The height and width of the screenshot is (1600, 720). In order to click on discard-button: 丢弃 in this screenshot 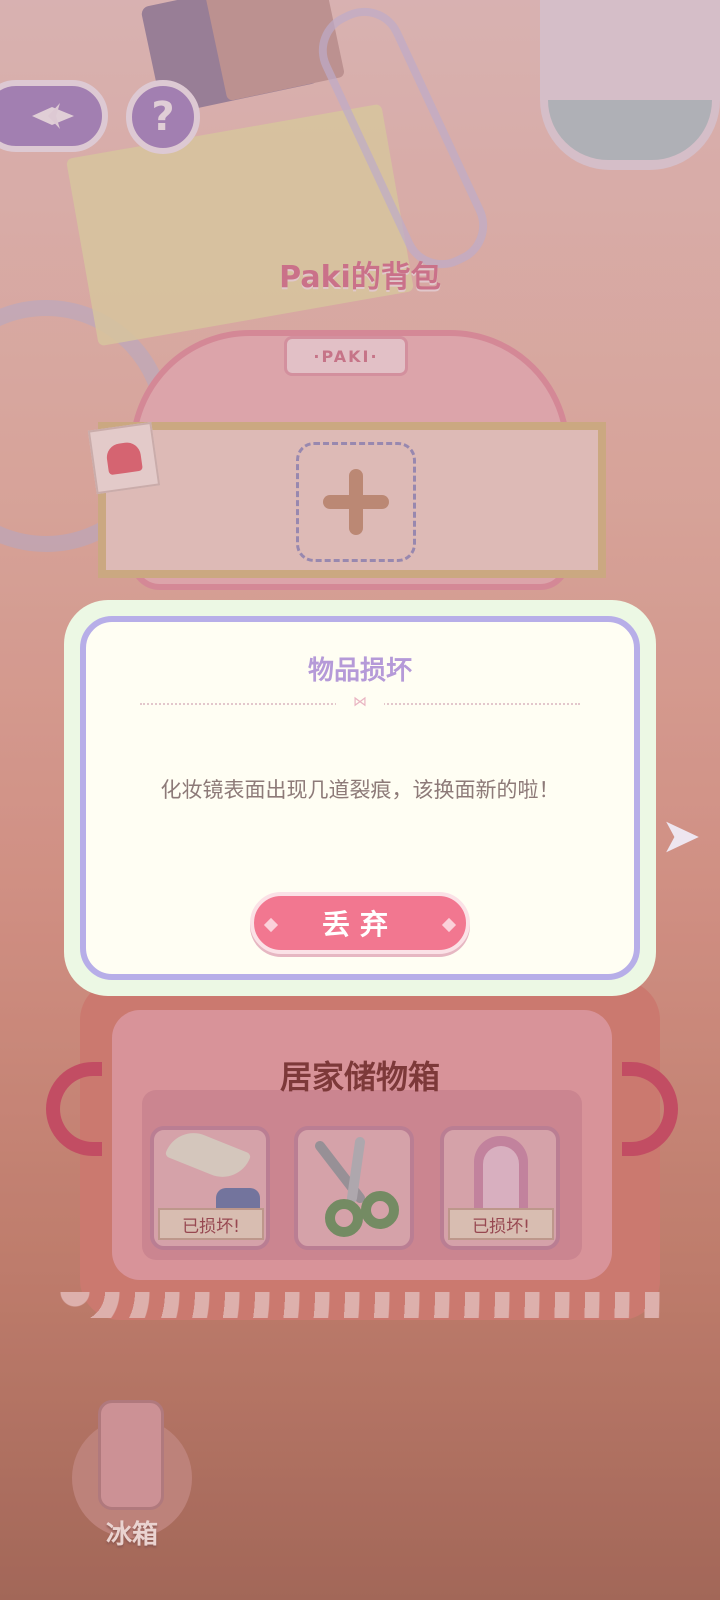, I will do `click(360, 923)`.